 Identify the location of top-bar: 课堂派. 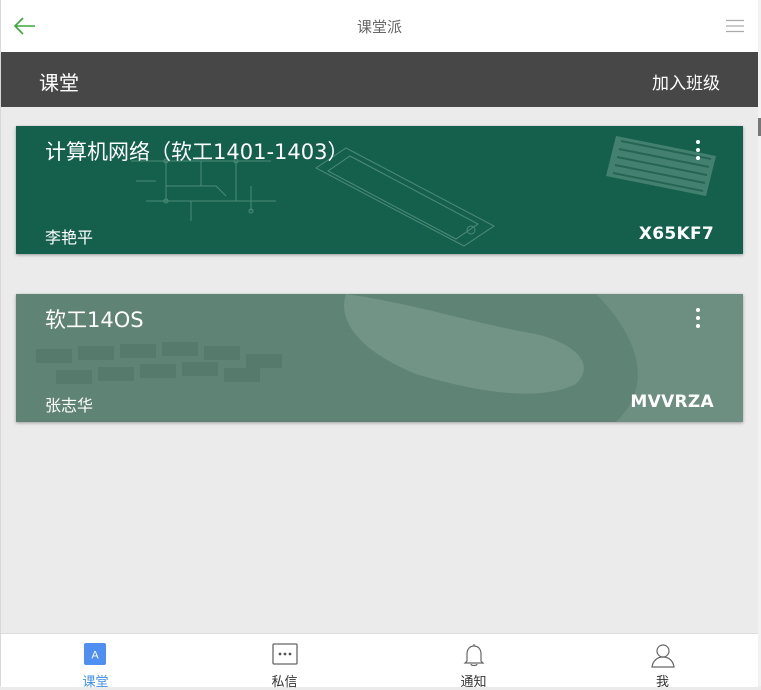
(379, 26).